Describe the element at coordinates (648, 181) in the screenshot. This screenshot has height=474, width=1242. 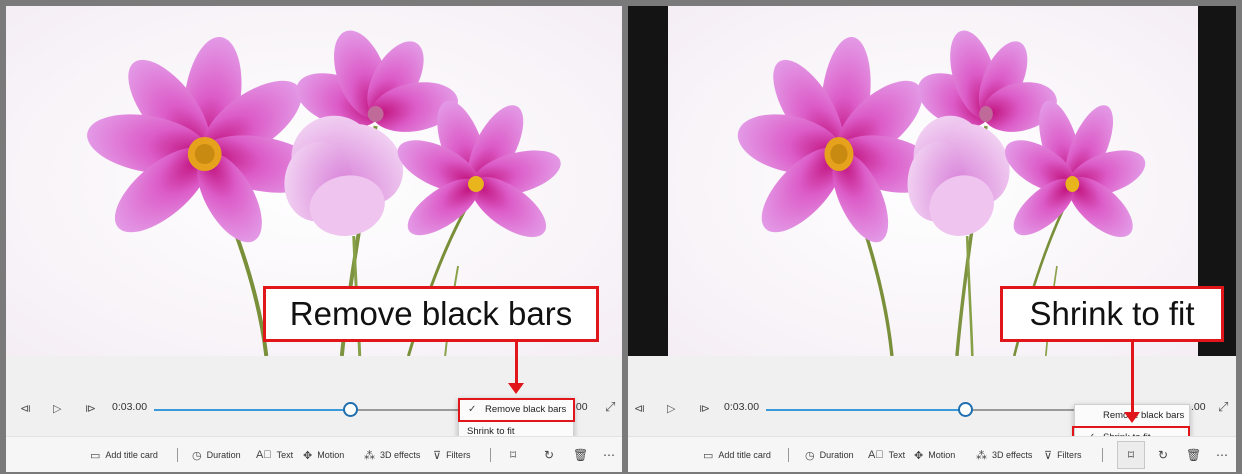
I see `left-black-bar` at that location.